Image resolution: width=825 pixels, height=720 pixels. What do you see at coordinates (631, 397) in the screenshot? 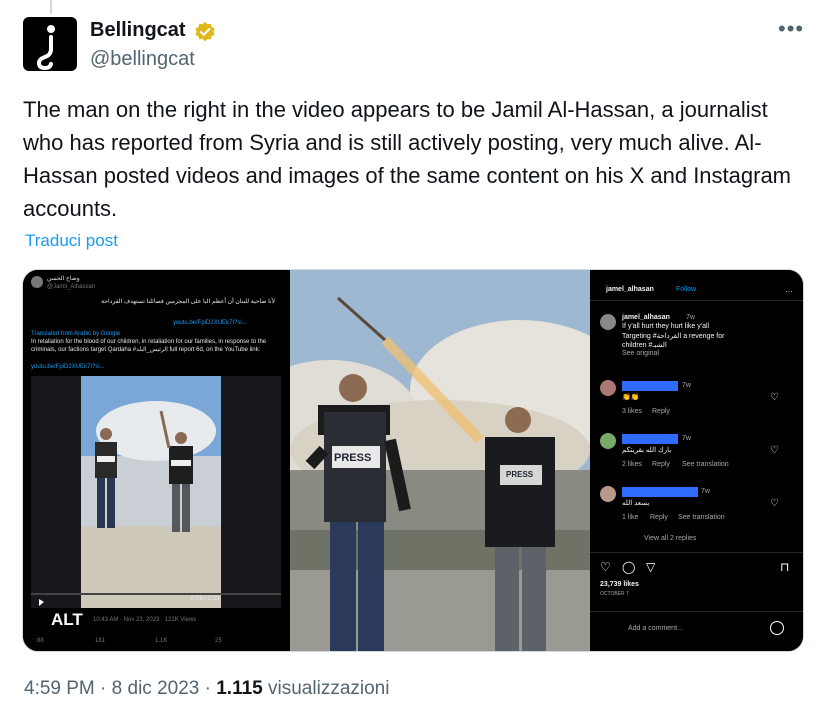
I see `comment-text: 👏👏` at bounding box center [631, 397].